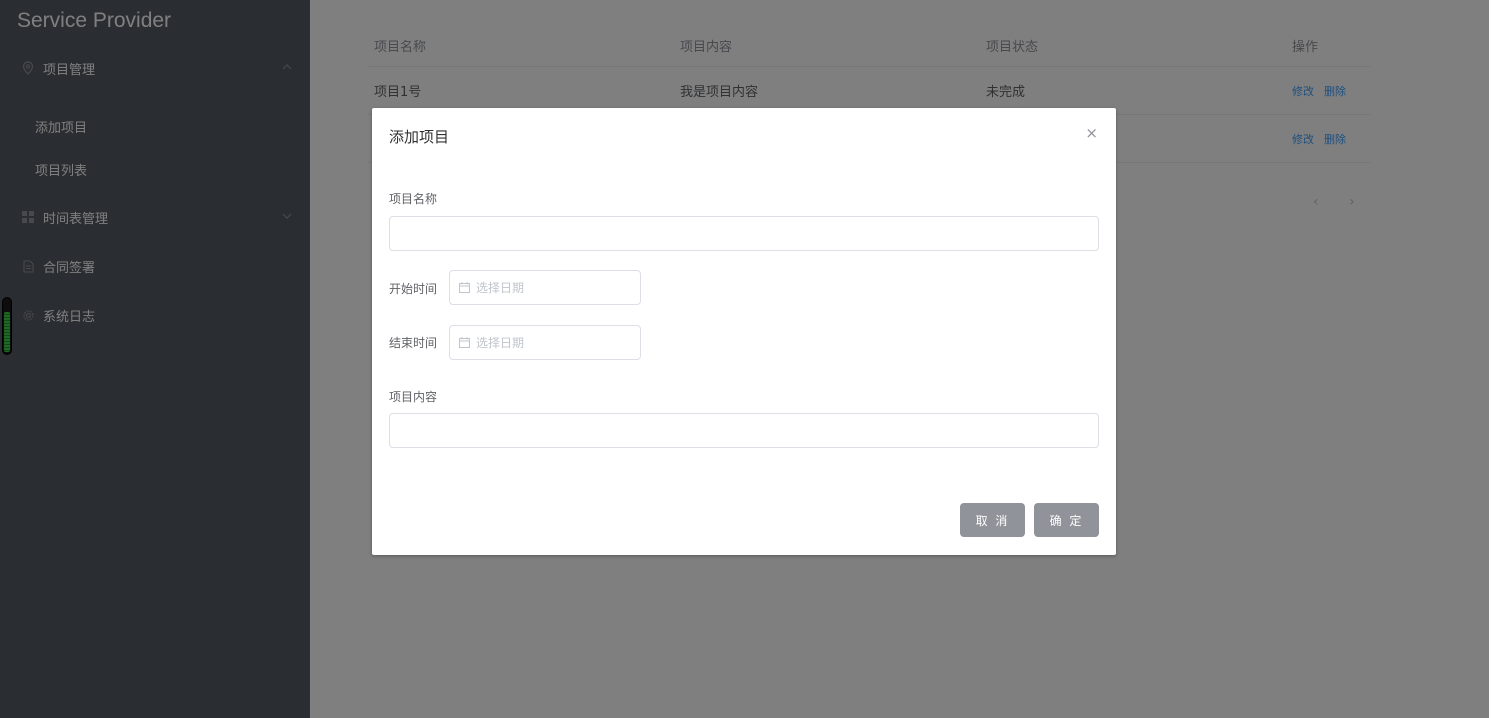  I want to click on cancel-button: 取 消, so click(992, 520).